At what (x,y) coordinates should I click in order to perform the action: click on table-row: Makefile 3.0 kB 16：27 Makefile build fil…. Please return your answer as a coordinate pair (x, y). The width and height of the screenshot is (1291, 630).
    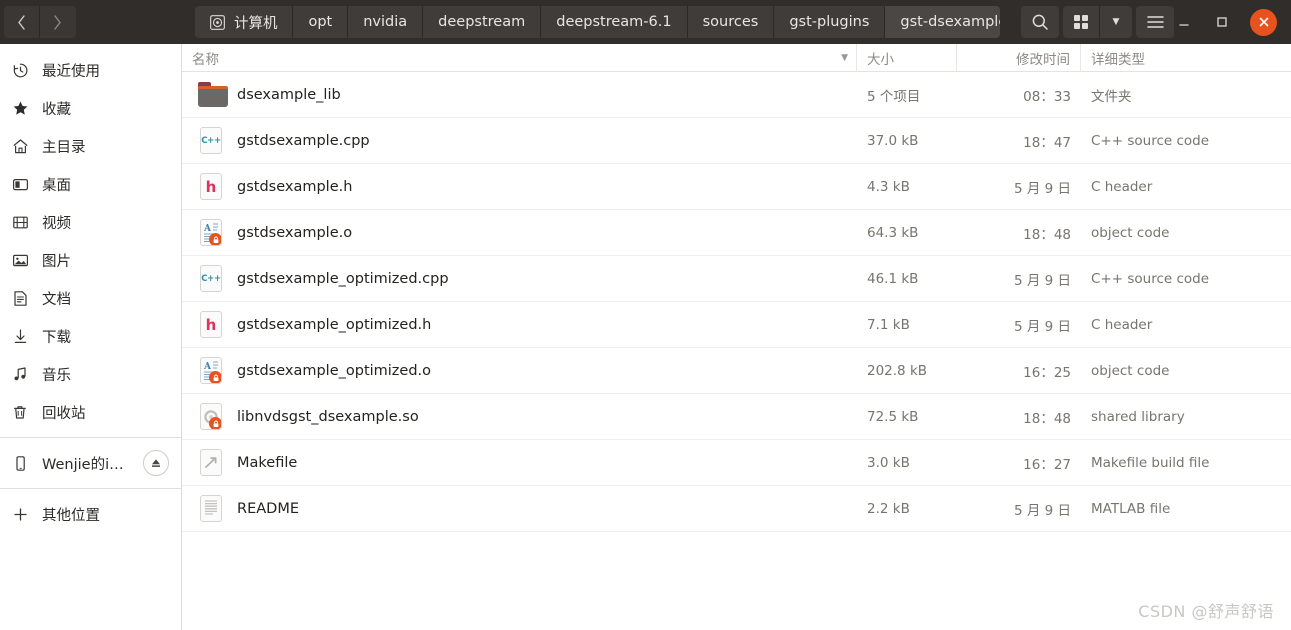
    Looking at the image, I should click on (736, 463).